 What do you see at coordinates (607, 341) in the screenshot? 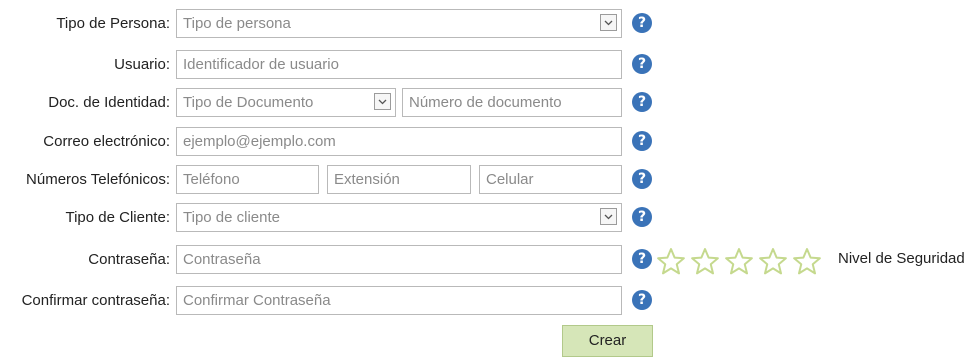
I see `crear-button: Crear` at bounding box center [607, 341].